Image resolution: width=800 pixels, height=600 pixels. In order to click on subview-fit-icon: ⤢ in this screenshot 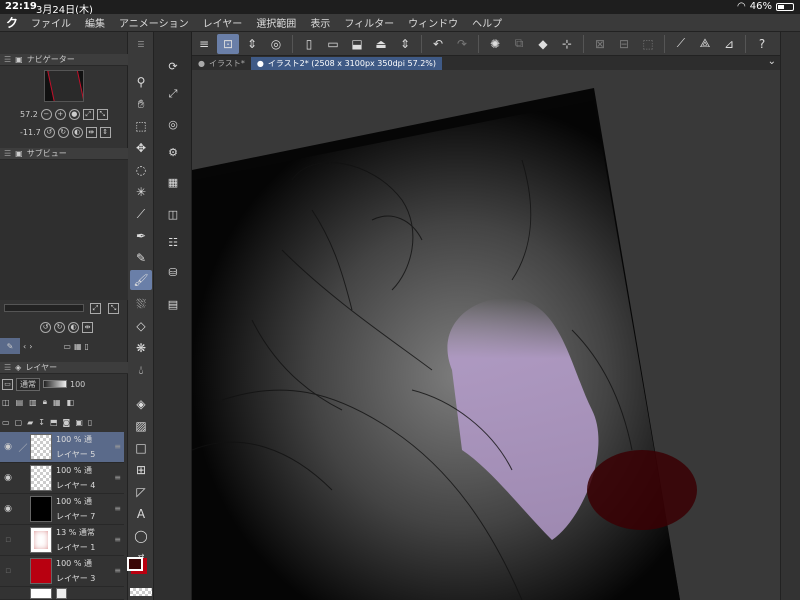, I will do `click(95, 308)`.